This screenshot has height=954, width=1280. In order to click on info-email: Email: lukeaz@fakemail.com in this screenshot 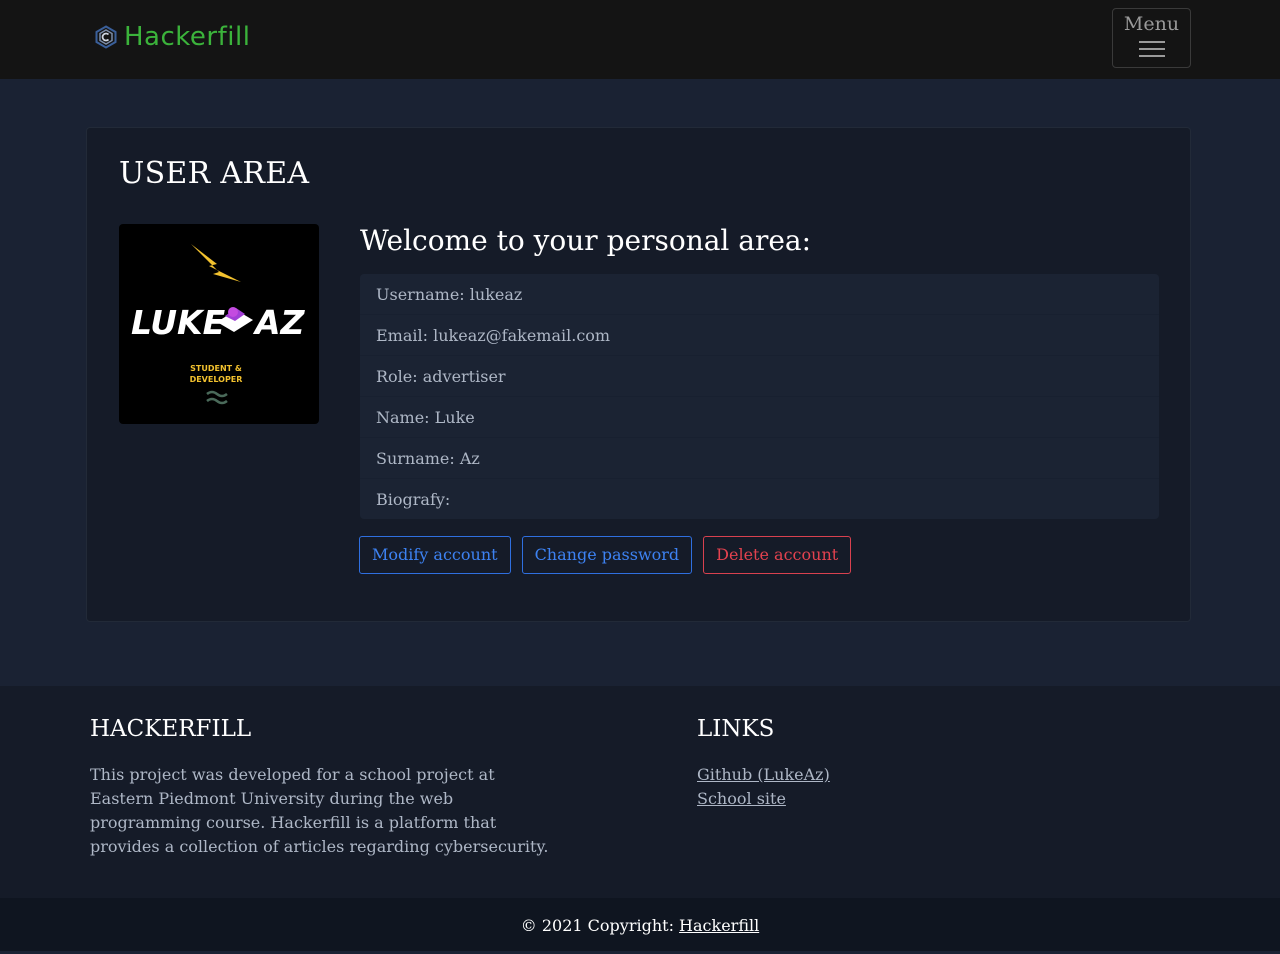, I will do `click(759, 335)`.